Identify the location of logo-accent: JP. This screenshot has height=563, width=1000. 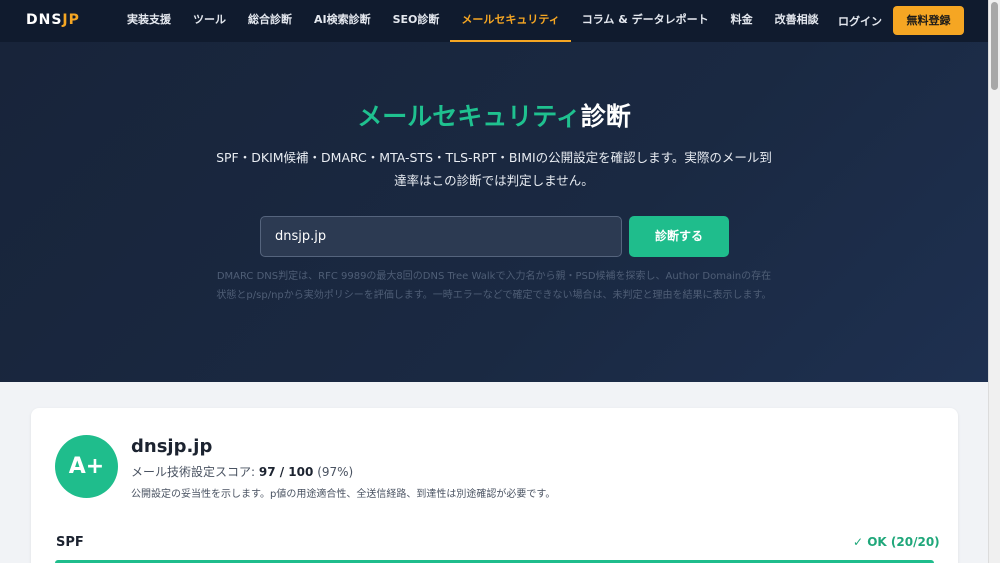
(71, 20).